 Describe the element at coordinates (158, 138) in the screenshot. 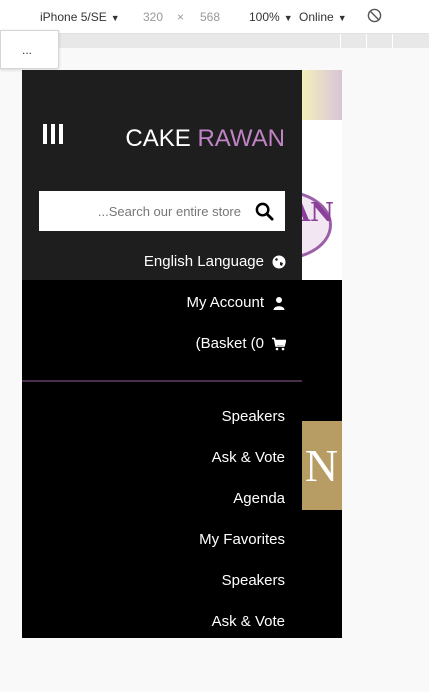

I see `brand-name-primary: CAKE` at that location.